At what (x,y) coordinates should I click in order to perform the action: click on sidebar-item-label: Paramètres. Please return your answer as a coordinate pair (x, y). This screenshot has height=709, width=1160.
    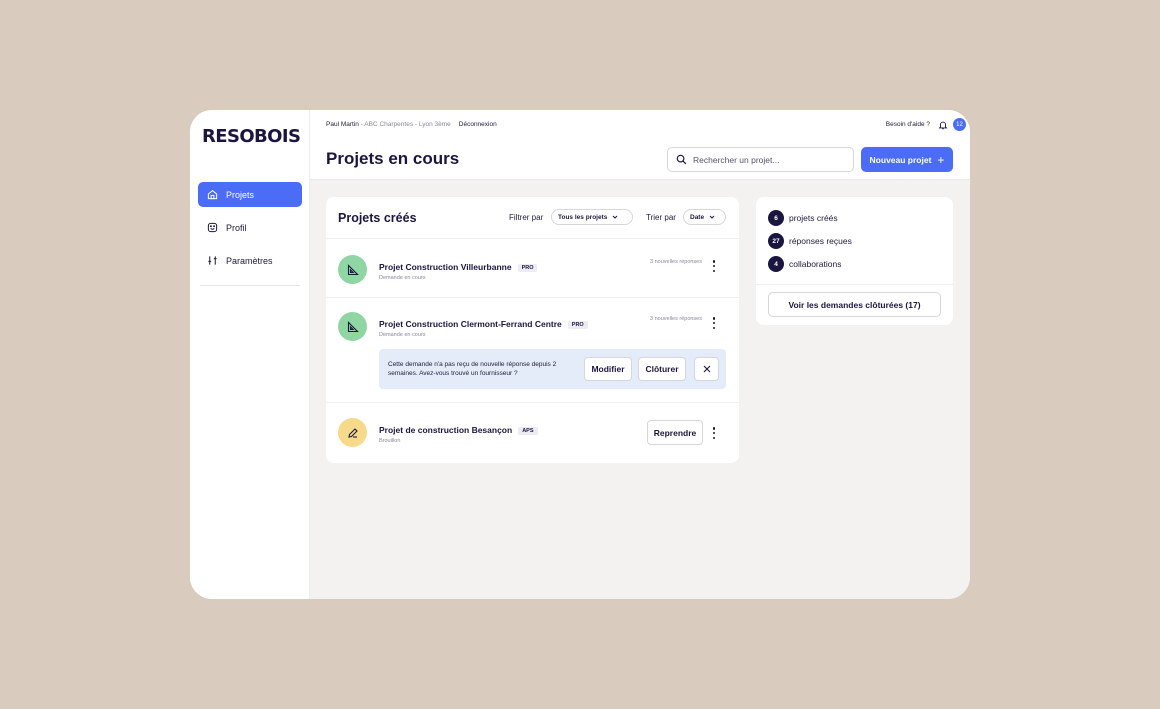
    Looking at the image, I should click on (249, 260).